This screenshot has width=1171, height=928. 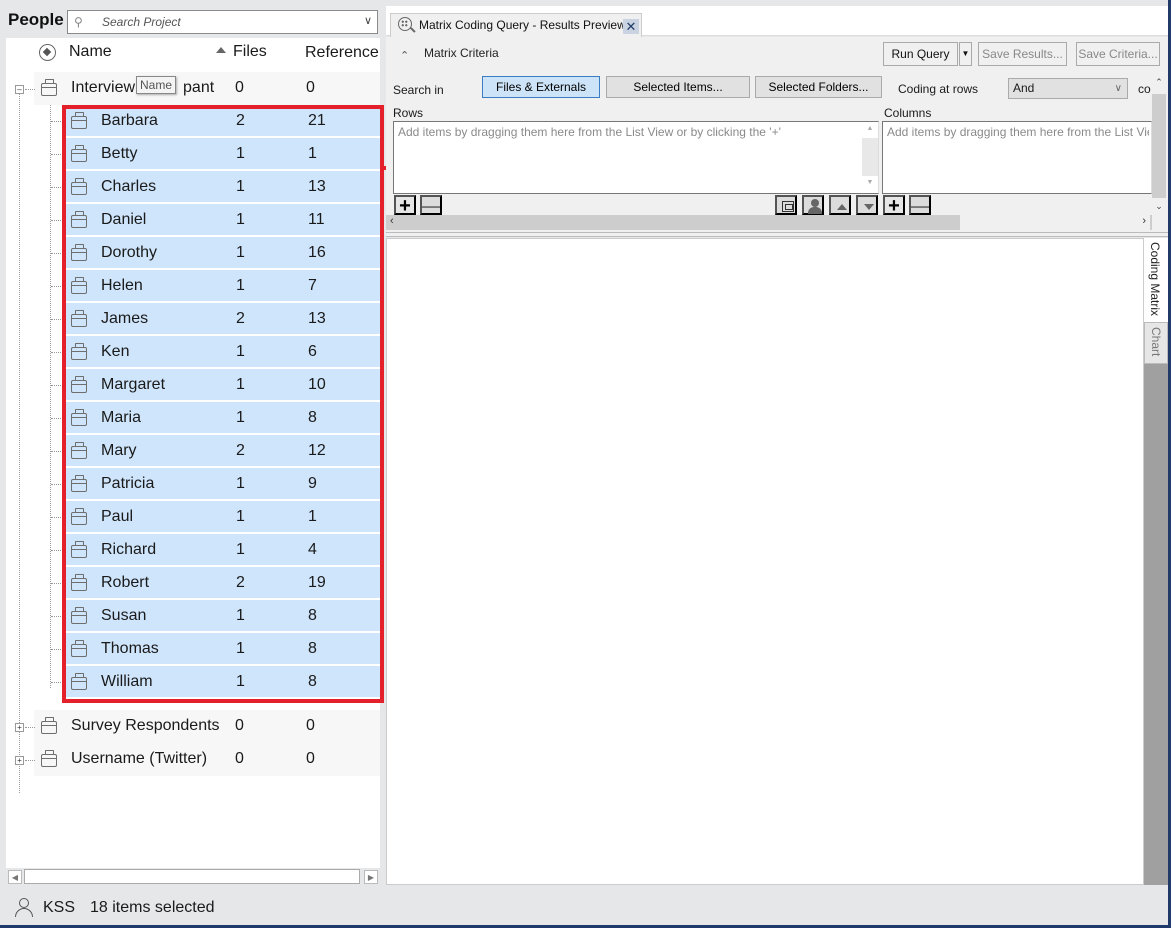 What do you see at coordinates (222, 187) in the screenshot?
I see `tree-row-person: Charles 1 13` at bounding box center [222, 187].